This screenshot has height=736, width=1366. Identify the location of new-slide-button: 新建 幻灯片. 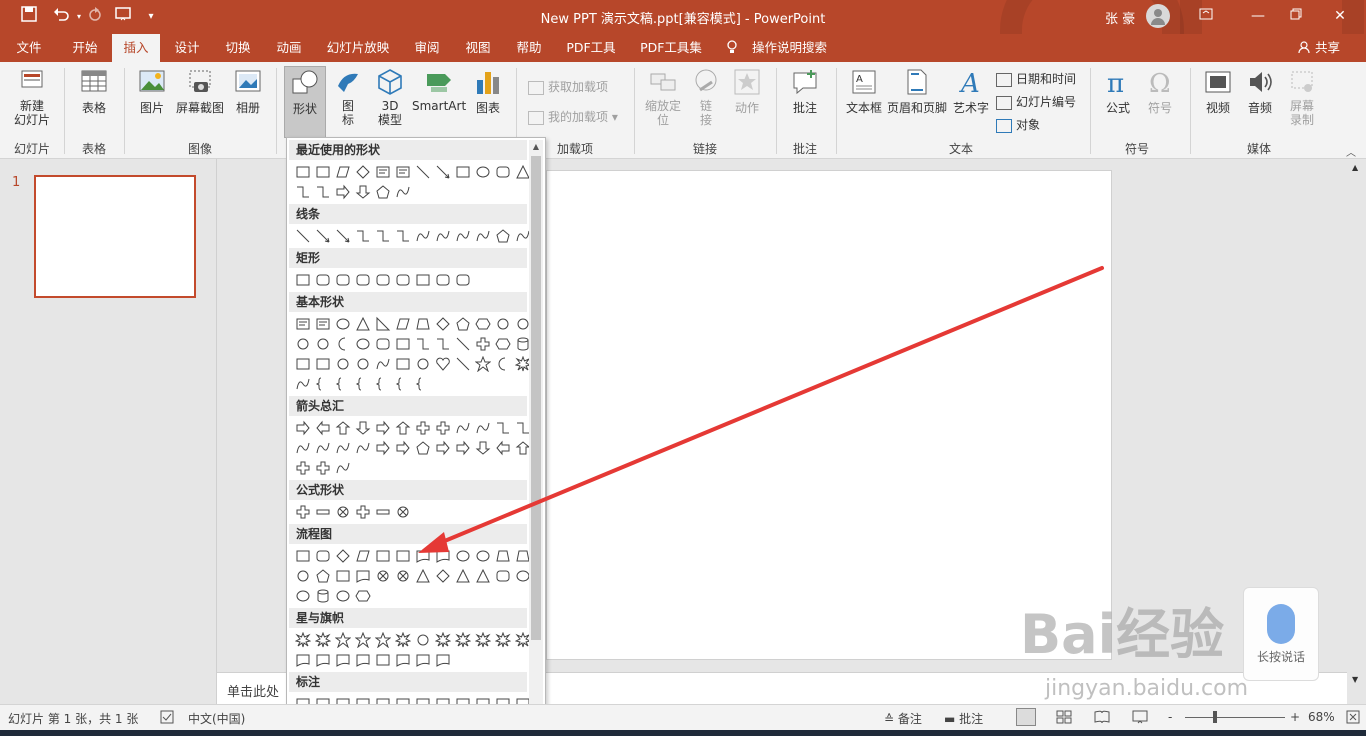
(32, 97).